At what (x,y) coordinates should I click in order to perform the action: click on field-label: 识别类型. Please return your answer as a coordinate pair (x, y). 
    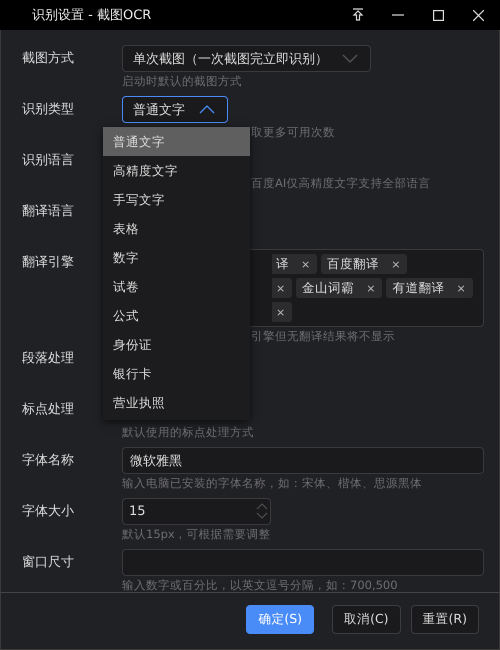
    Looking at the image, I should click on (48, 110).